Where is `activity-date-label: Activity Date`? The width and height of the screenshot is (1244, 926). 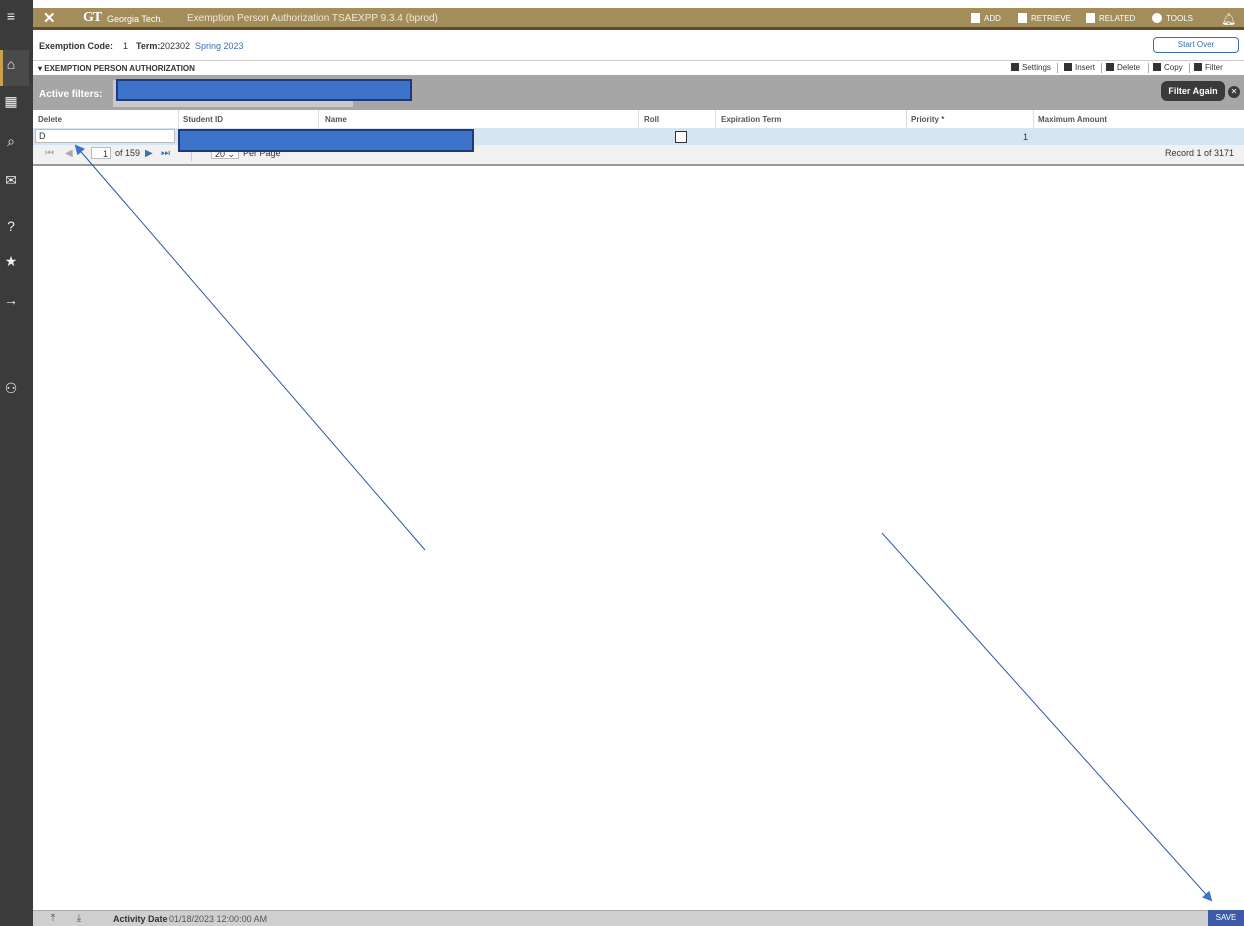 activity-date-label: Activity Date is located at coordinates (140, 919).